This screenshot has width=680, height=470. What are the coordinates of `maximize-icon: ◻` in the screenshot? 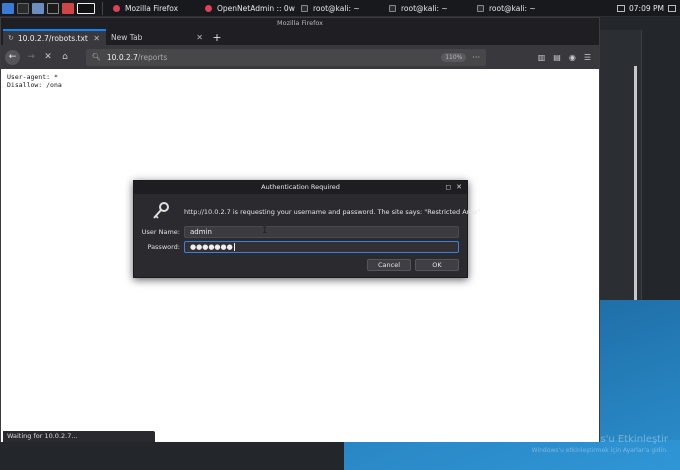 It's located at (448, 187).